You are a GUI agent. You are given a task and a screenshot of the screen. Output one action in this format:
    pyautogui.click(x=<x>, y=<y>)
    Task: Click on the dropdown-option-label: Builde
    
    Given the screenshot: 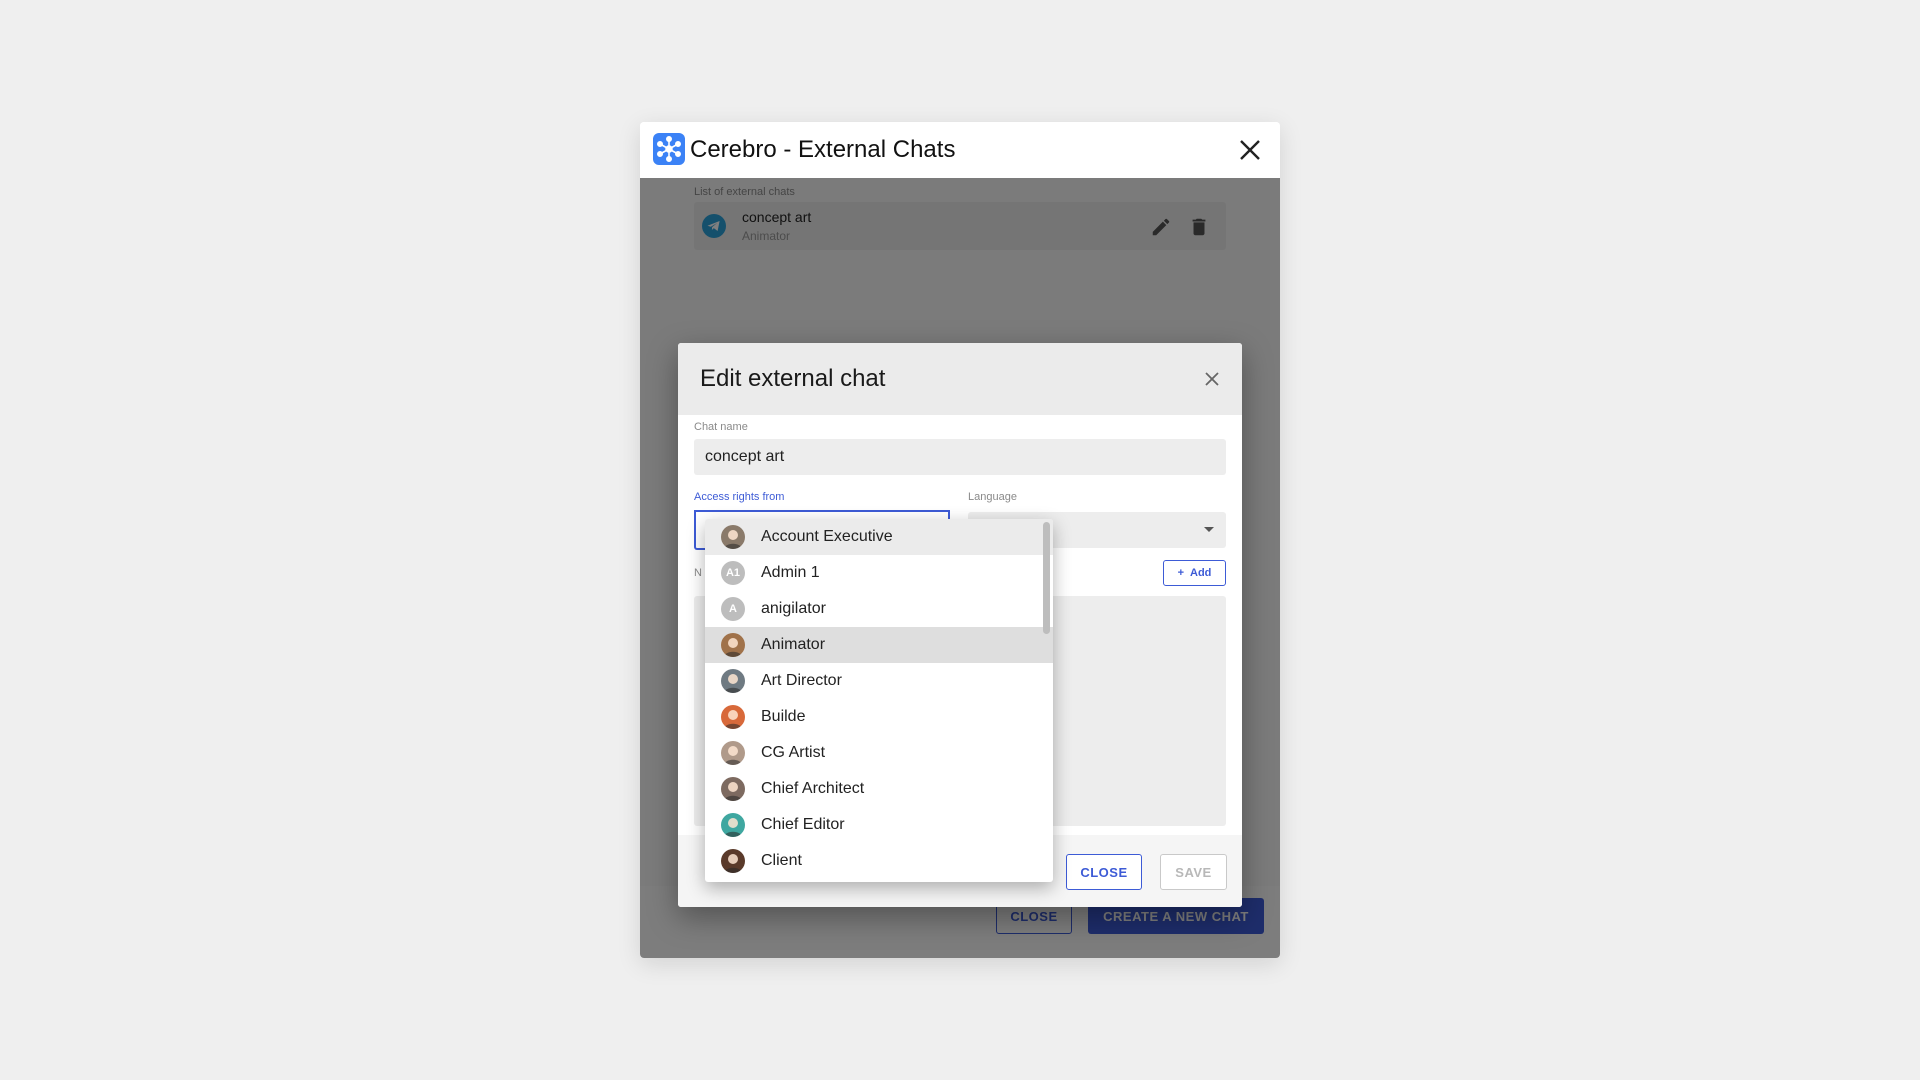 What is the action you would take?
    pyautogui.click(x=783, y=716)
    